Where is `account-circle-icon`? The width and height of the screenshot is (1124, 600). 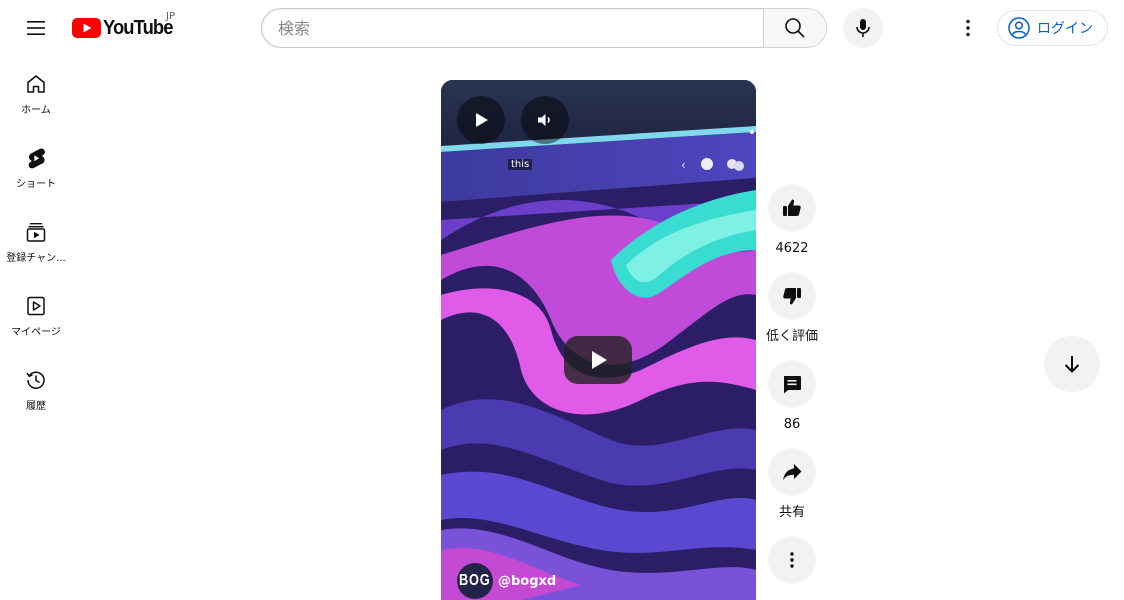 account-circle-icon is located at coordinates (1019, 28).